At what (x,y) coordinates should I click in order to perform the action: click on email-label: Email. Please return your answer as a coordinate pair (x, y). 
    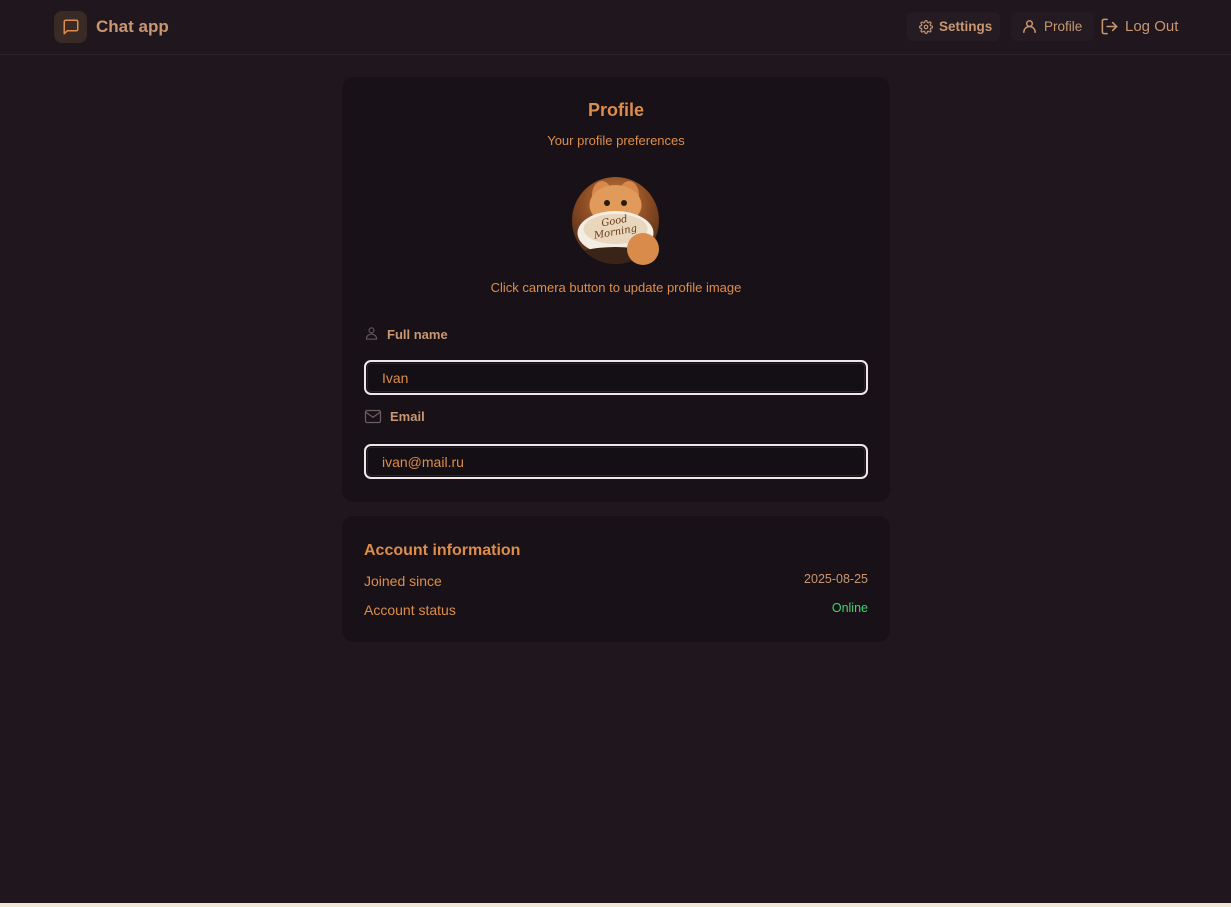
    Looking at the image, I should click on (394, 416).